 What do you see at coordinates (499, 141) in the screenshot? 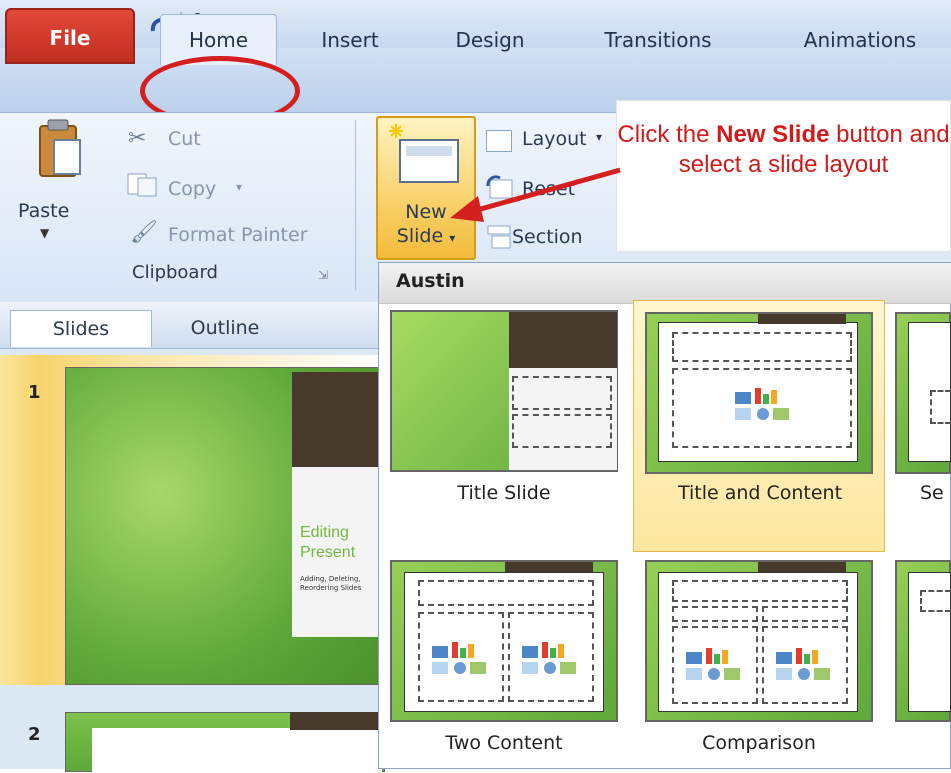
I see `layout-icon` at bounding box center [499, 141].